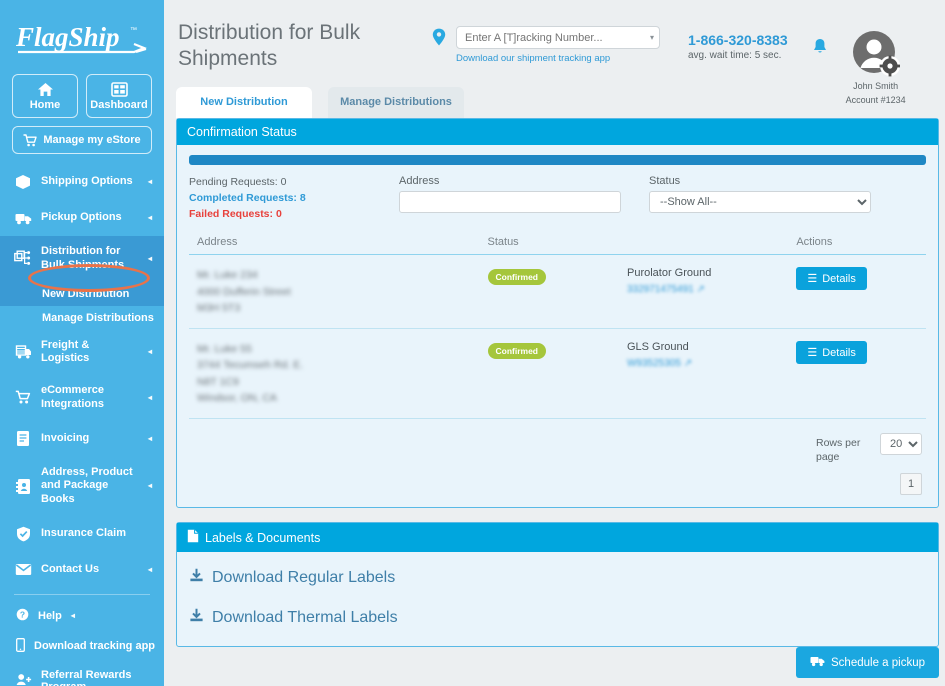  I want to click on ecommerce-icon, so click(23, 398).